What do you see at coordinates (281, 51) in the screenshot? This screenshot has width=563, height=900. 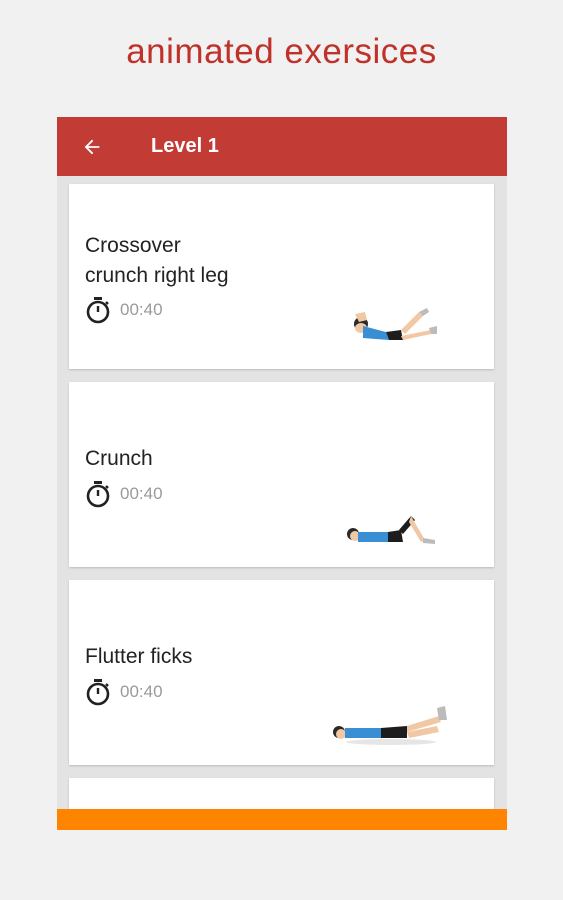 I see `promo-title: animated exersices` at bounding box center [281, 51].